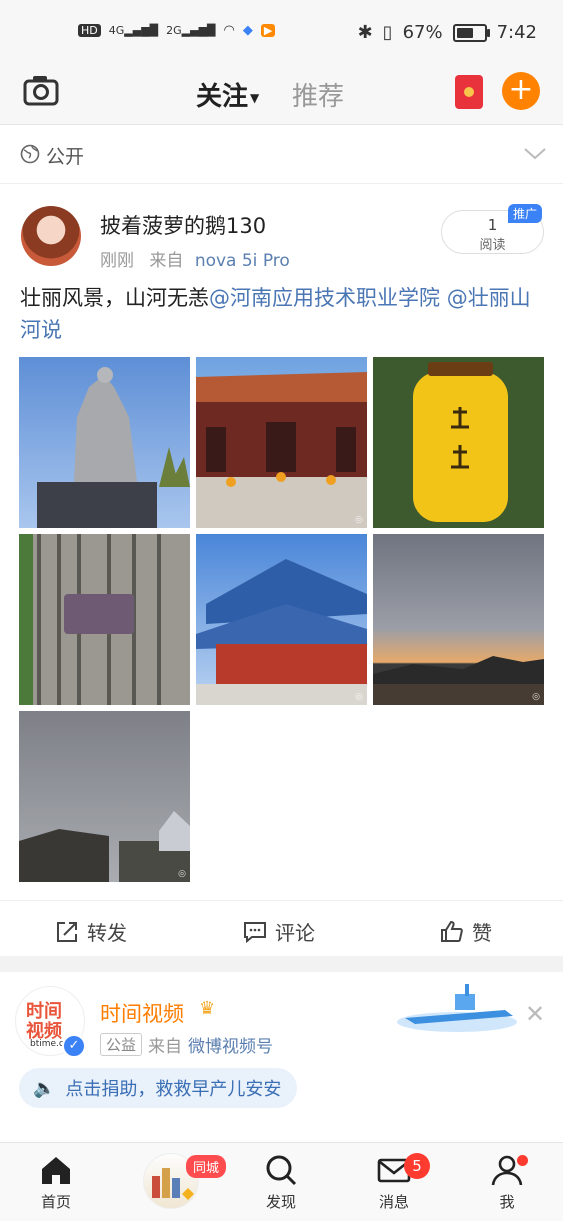 This screenshot has height=1221, width=563. What do you see at coordinates (387, 32) in the screenshot?
I see `vibrate-icon: ▯` at bounding box center [387, 32].